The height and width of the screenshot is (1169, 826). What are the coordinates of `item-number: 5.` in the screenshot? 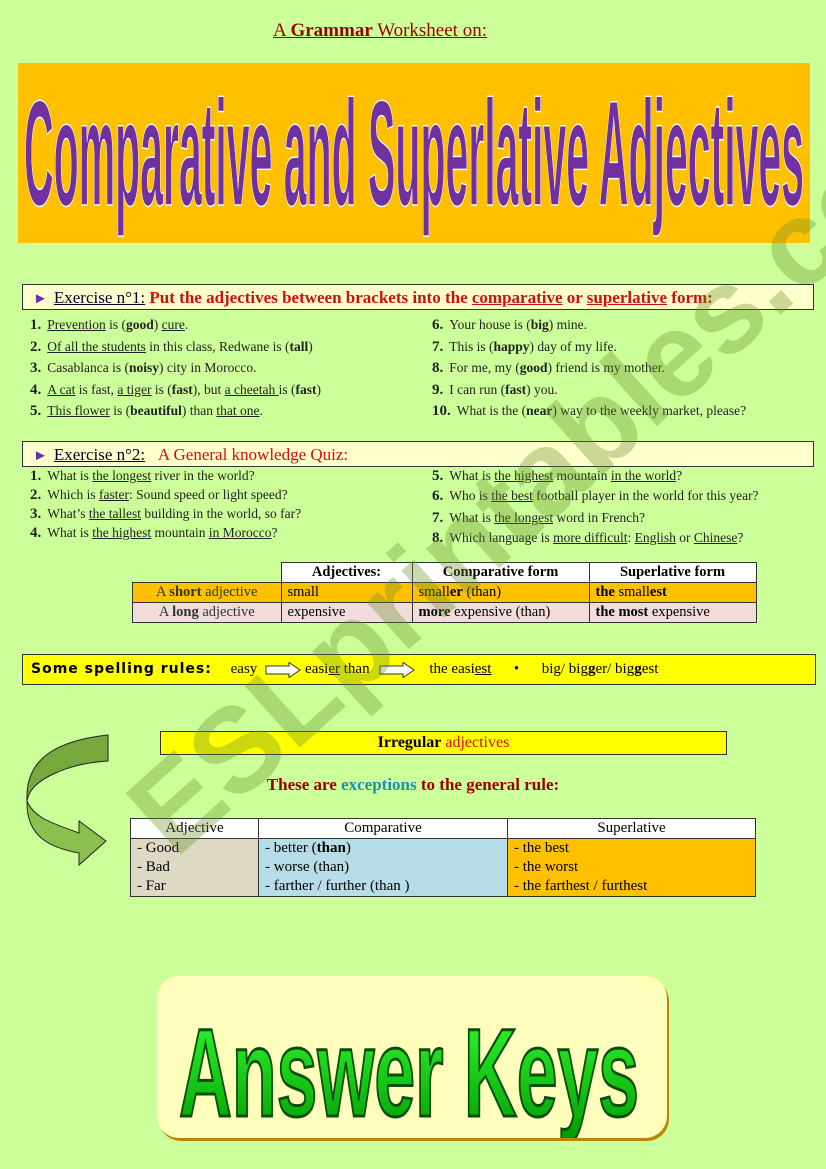 It's located at (438, 476).